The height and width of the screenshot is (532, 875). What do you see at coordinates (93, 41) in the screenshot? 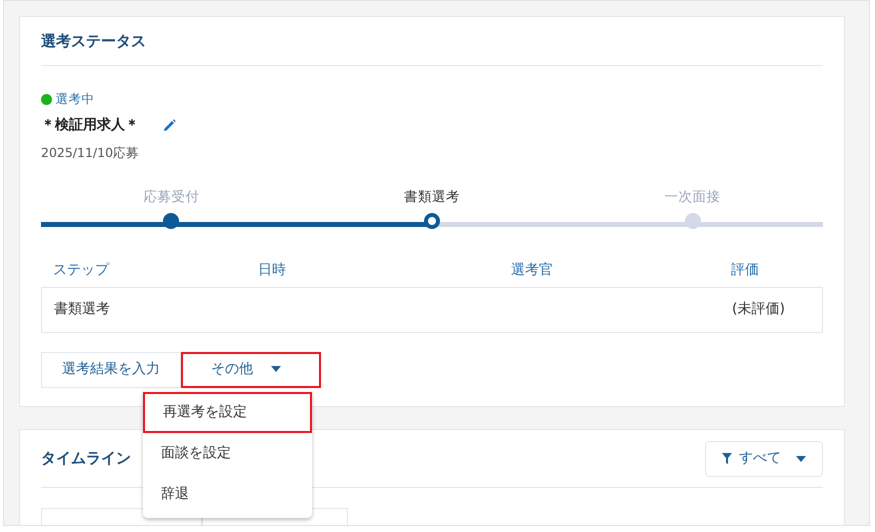
I see `section-title: 選考ステータス` at bounding box center [93, 41].